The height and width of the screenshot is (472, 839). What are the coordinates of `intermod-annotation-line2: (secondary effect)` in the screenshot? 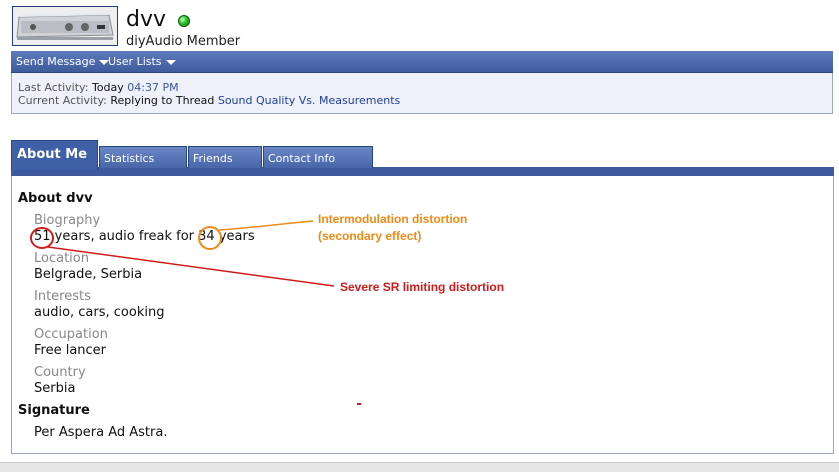 It's located at (370, 236).